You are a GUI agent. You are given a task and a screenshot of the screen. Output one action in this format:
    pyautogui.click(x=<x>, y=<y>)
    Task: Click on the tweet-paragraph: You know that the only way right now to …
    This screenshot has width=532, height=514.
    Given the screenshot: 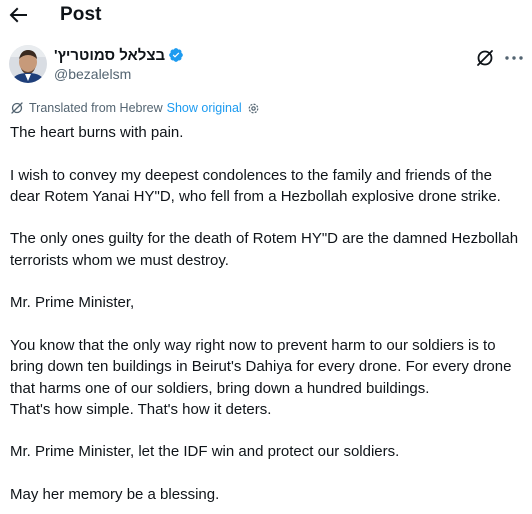 What is the action you would take?
    pyautogui.click(x=261, y=366)
    